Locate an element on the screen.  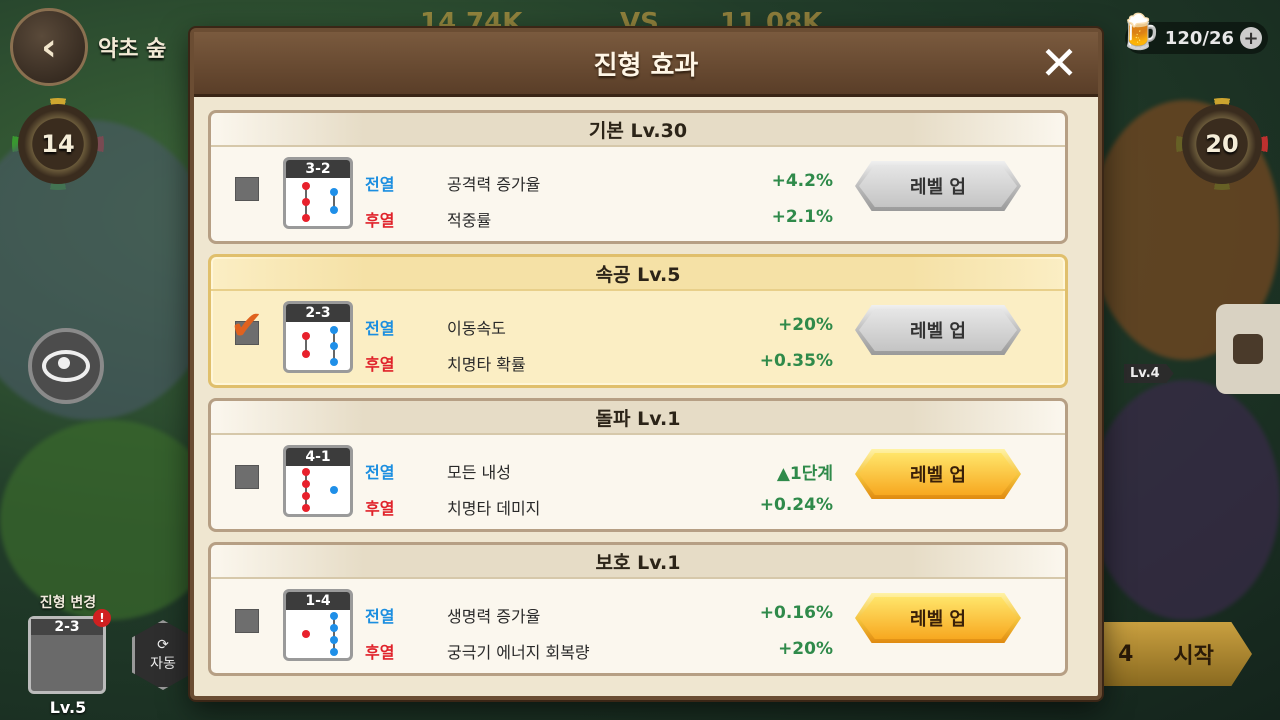
card-title: 속공 Lv.5 is located at coordinates (638, 274).